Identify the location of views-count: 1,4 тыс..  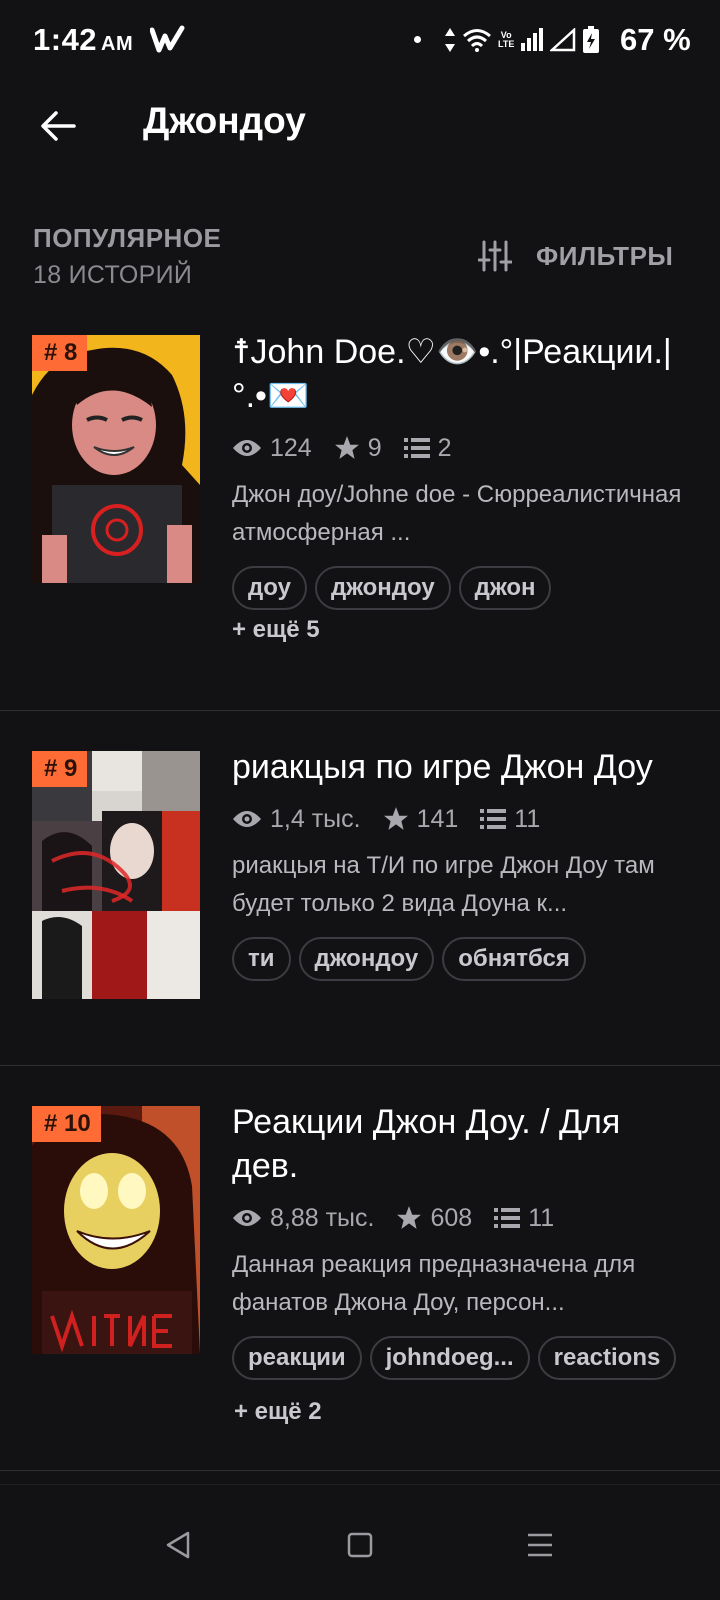
(315, 818).